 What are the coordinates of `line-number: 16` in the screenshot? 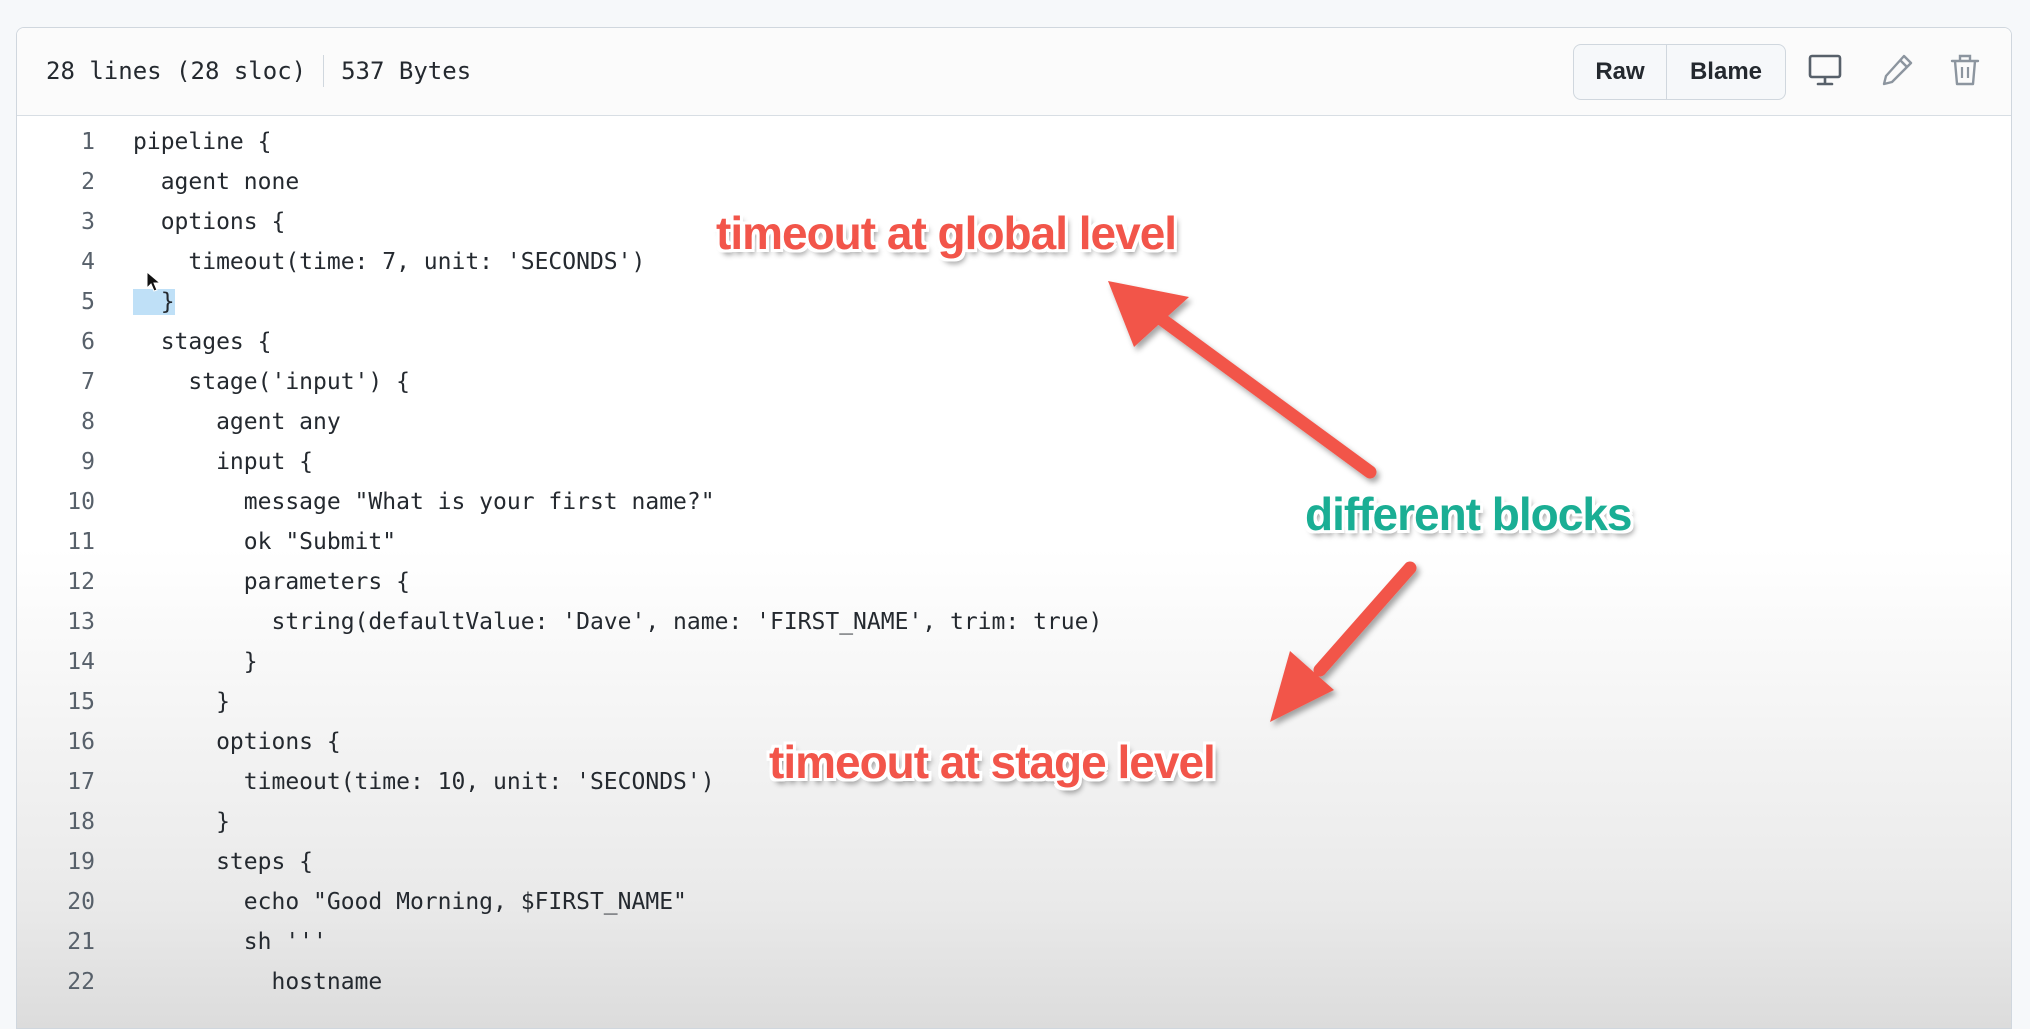 It's located at (56, 742).